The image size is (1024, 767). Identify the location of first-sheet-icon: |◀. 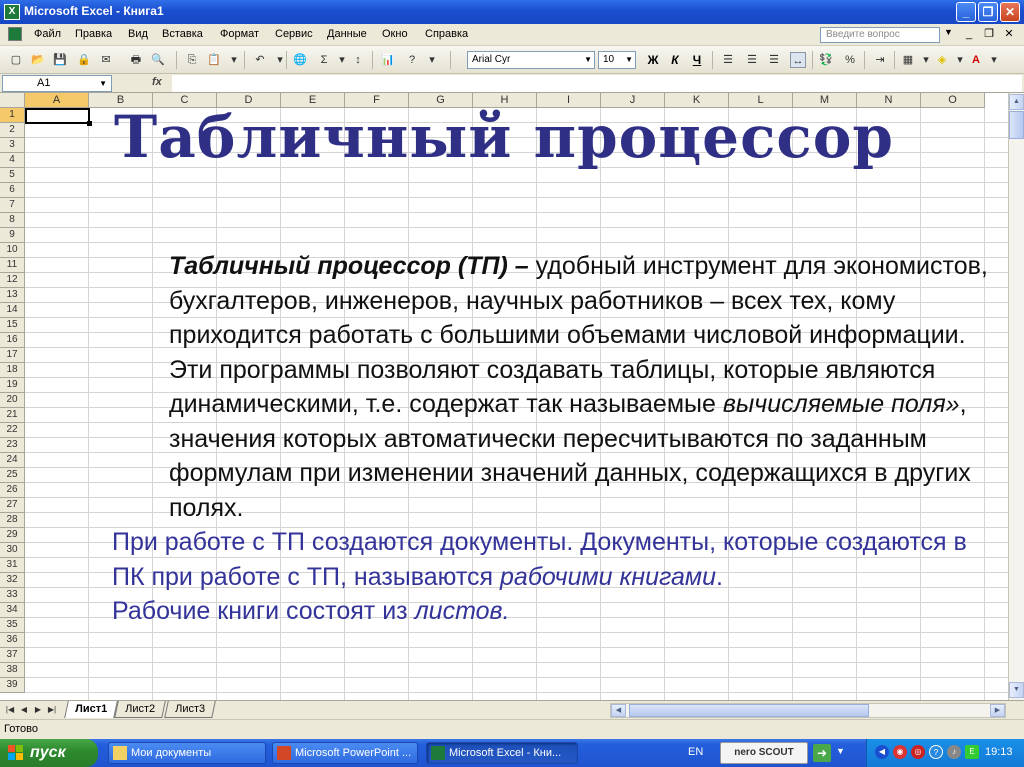
(10, 710).